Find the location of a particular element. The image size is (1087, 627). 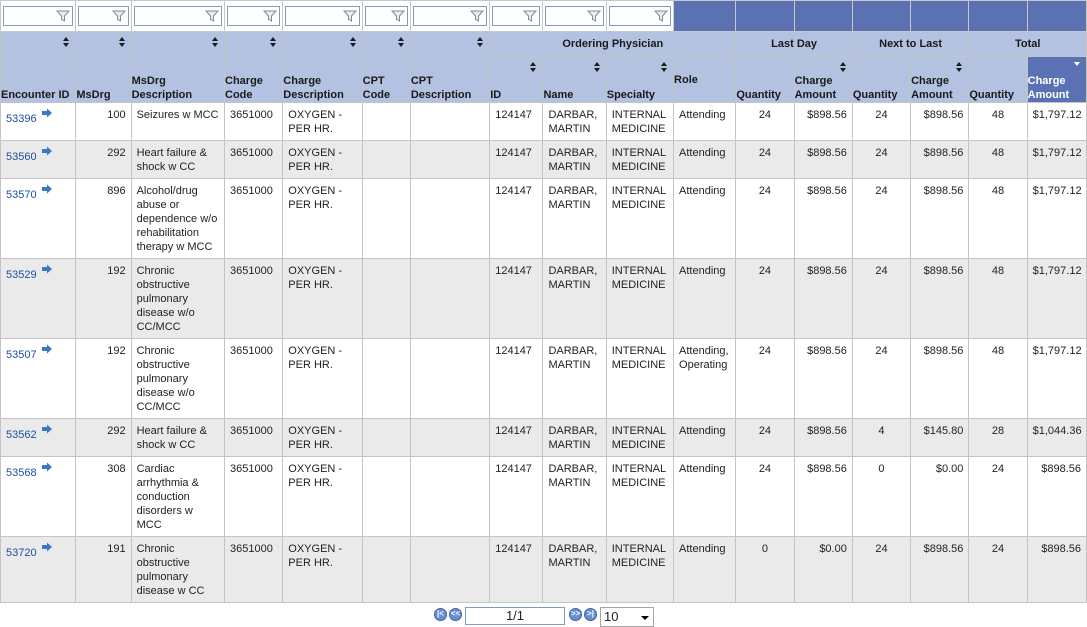

column-header-total-quantity: Quantity is located at coordinates (998, 79).